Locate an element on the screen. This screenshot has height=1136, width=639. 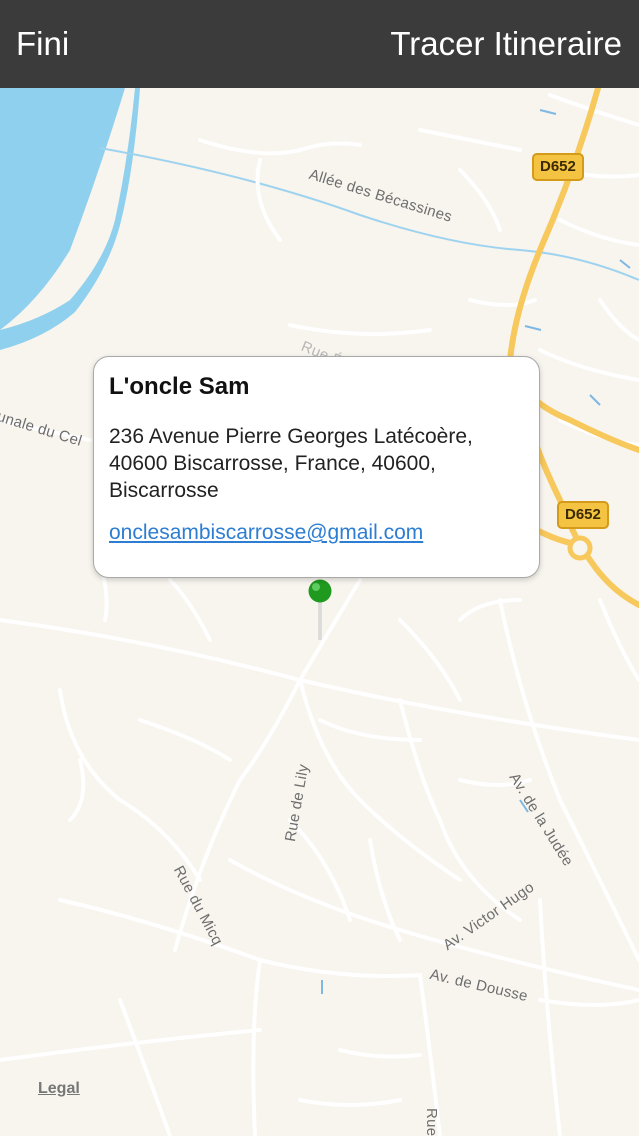
map-pin-icon is located at coordinates (320, 611).